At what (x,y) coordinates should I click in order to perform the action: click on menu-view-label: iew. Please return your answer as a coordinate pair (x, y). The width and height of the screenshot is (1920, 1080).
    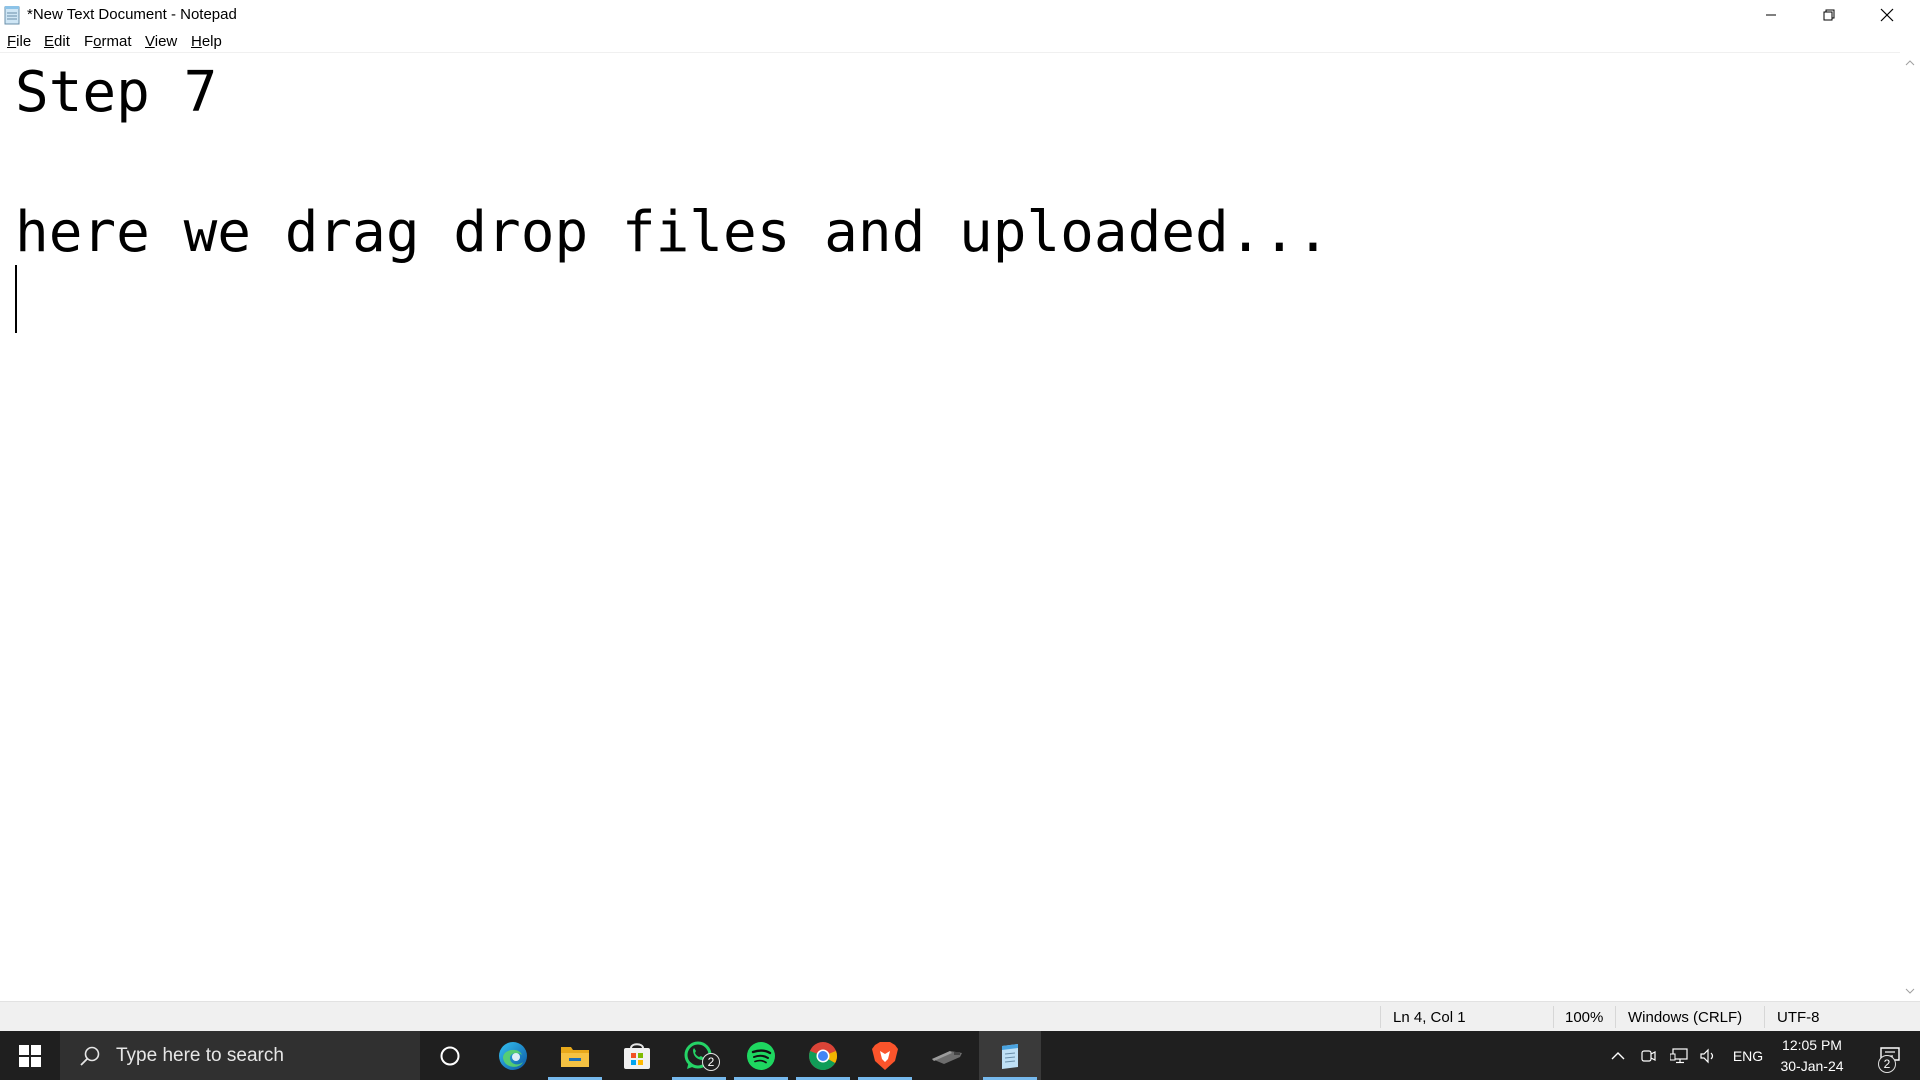
    Looking at the image, I should click on (166, 41).